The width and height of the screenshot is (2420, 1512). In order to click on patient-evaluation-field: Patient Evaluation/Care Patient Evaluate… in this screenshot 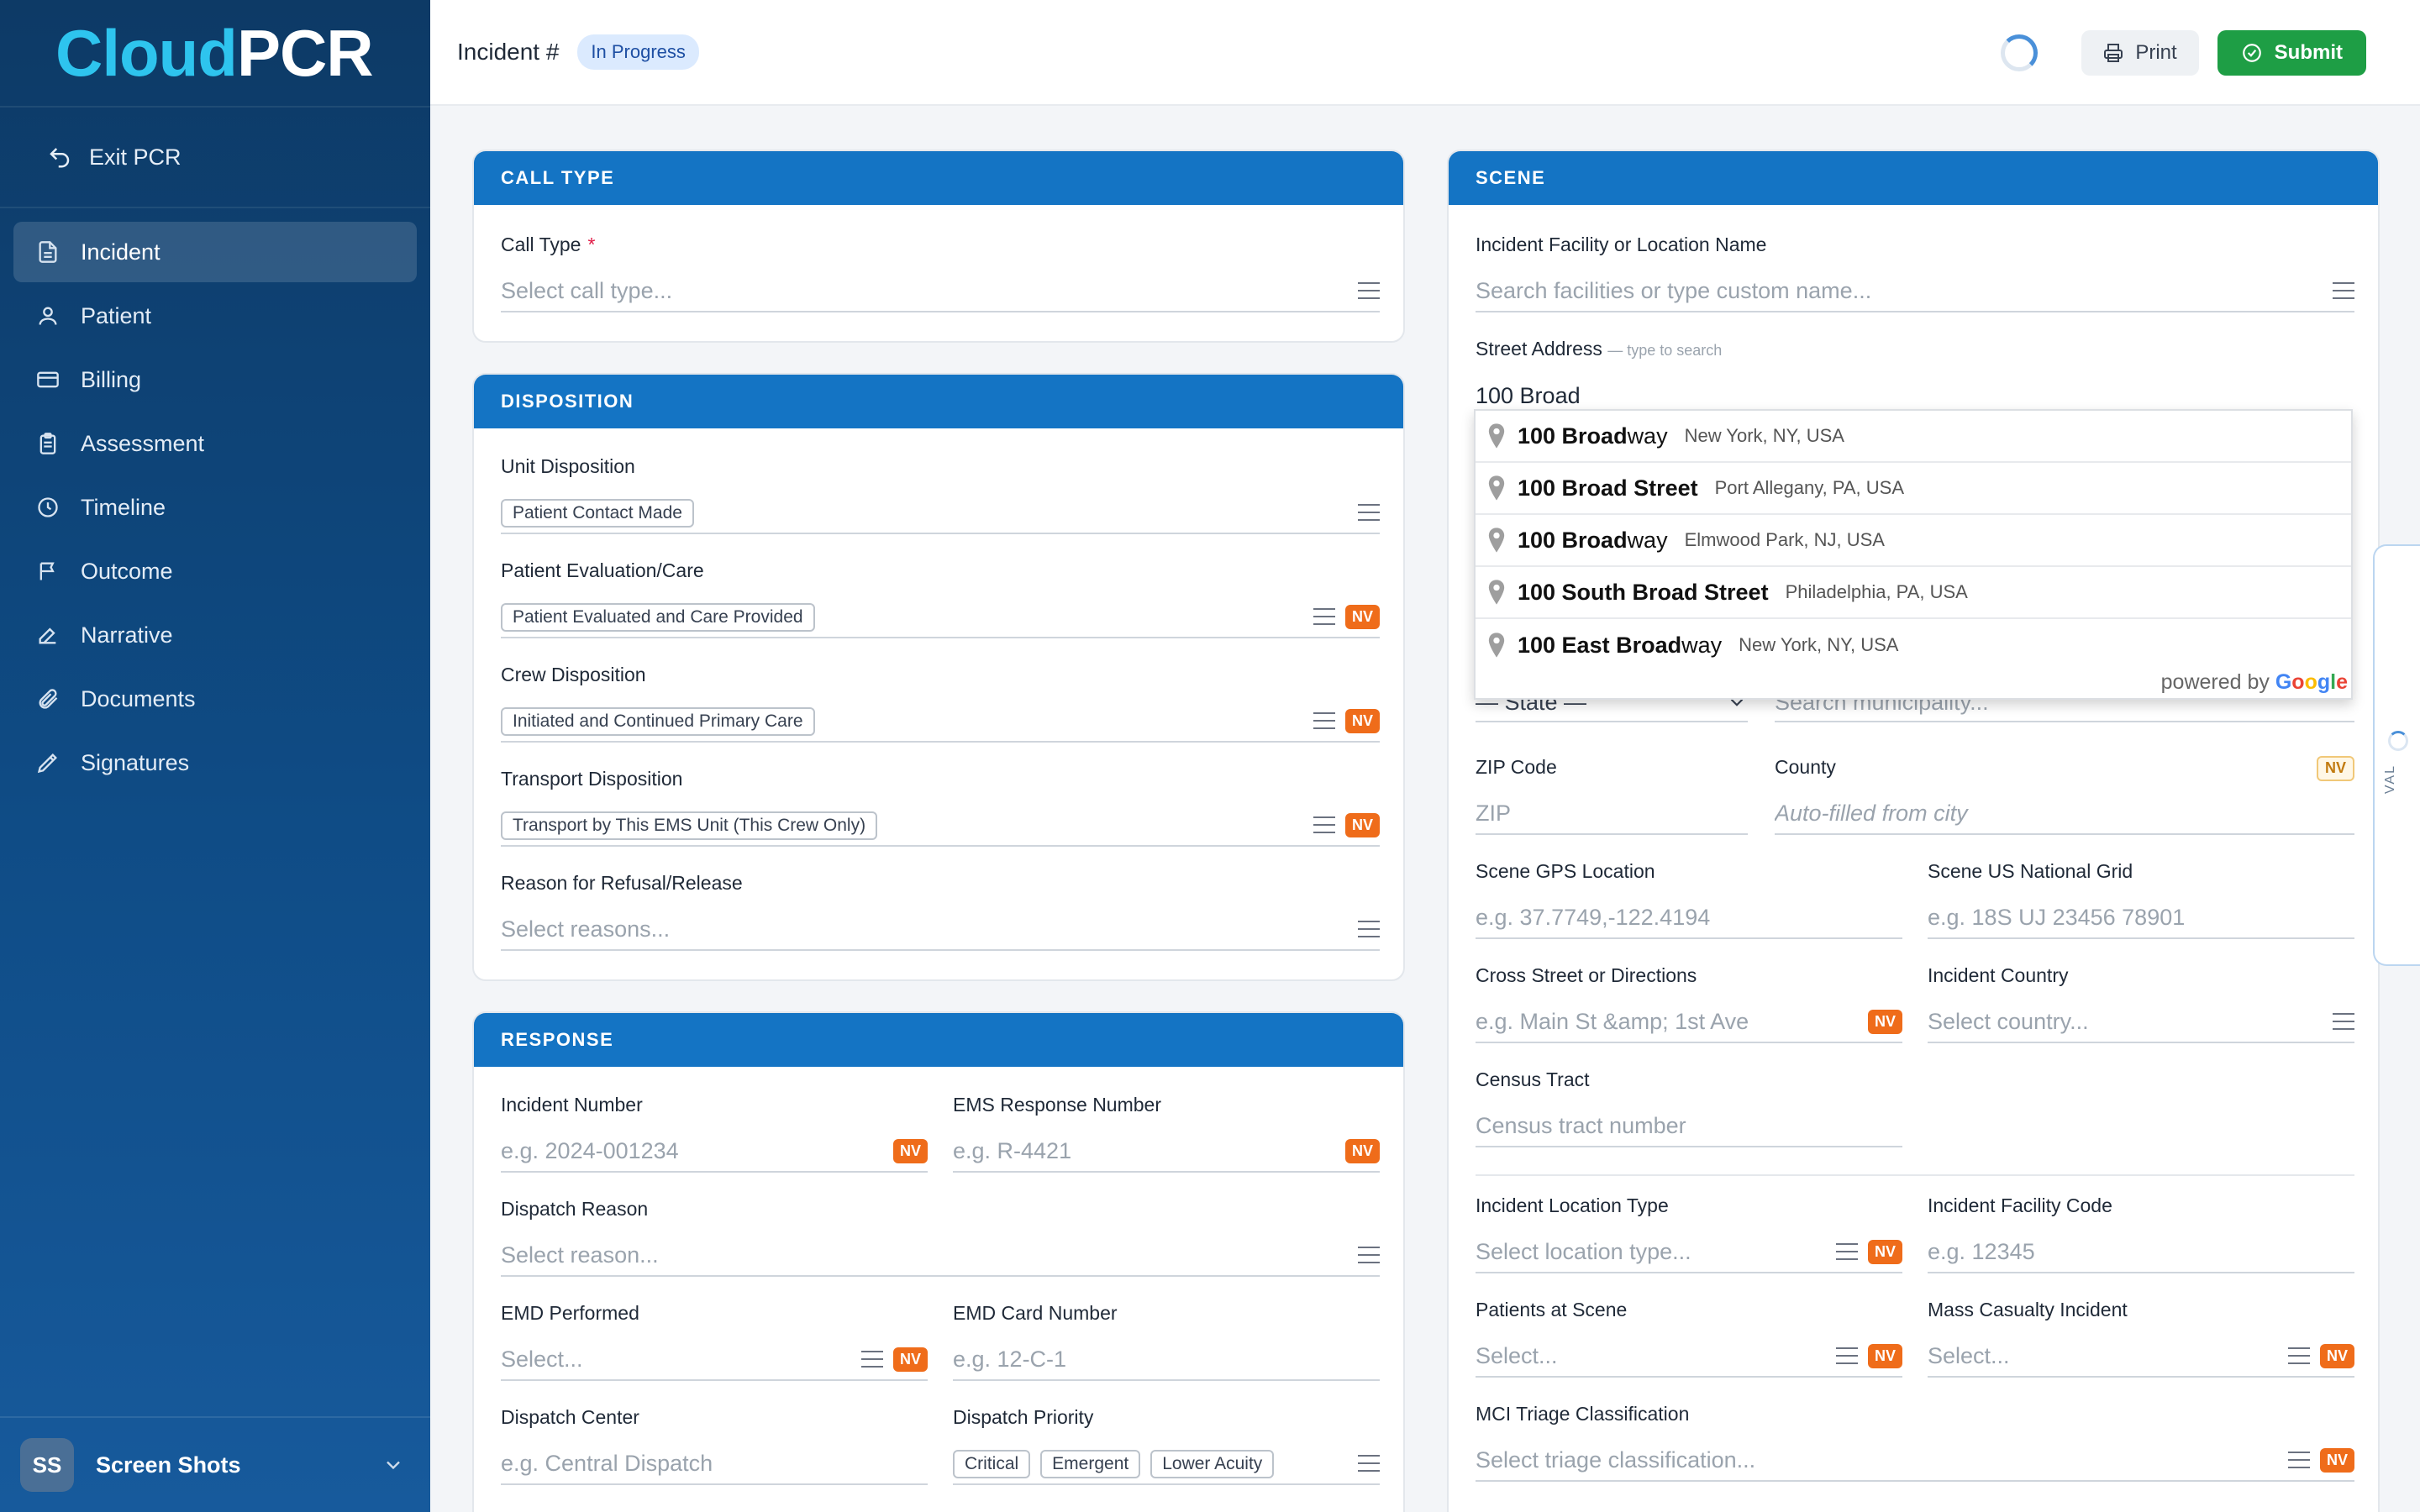, I will do `click(940, 598)`.